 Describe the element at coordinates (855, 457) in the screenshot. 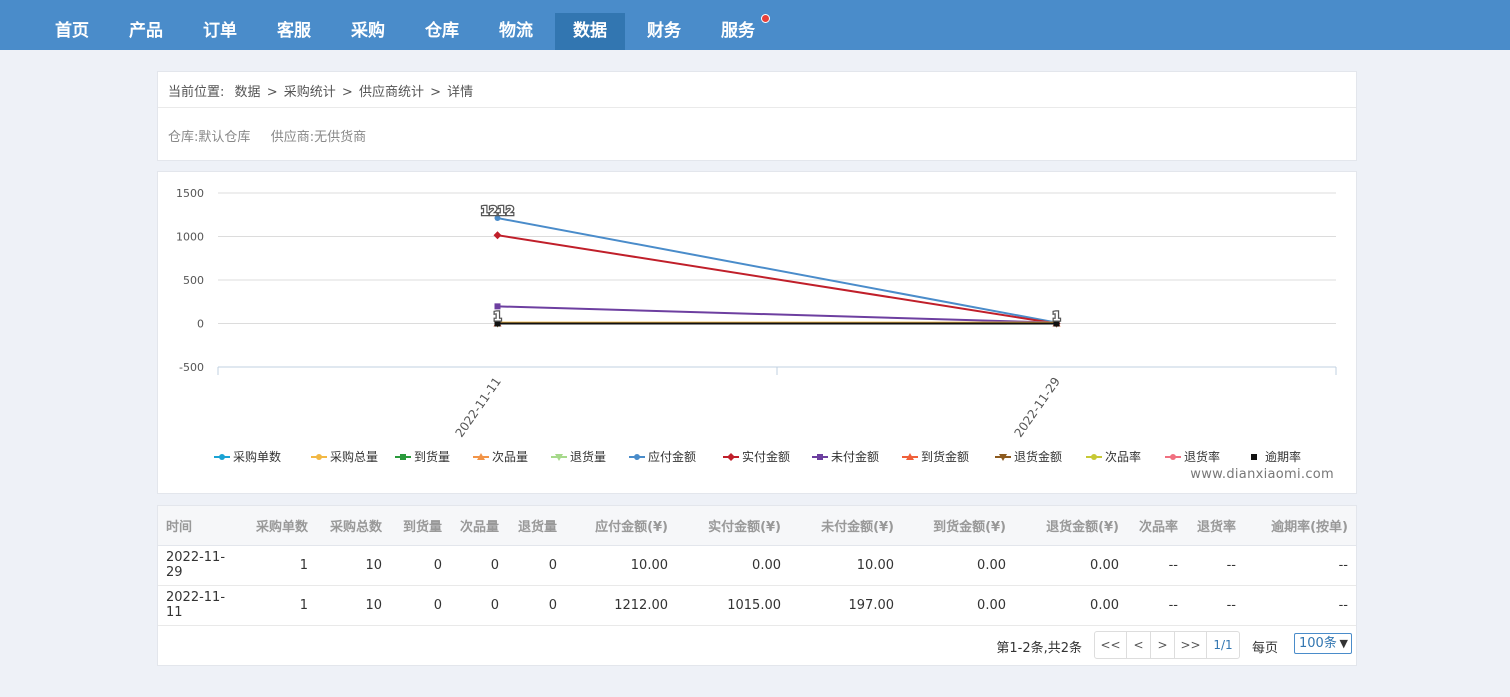

I see `legend-label: 未付金额` at that location.